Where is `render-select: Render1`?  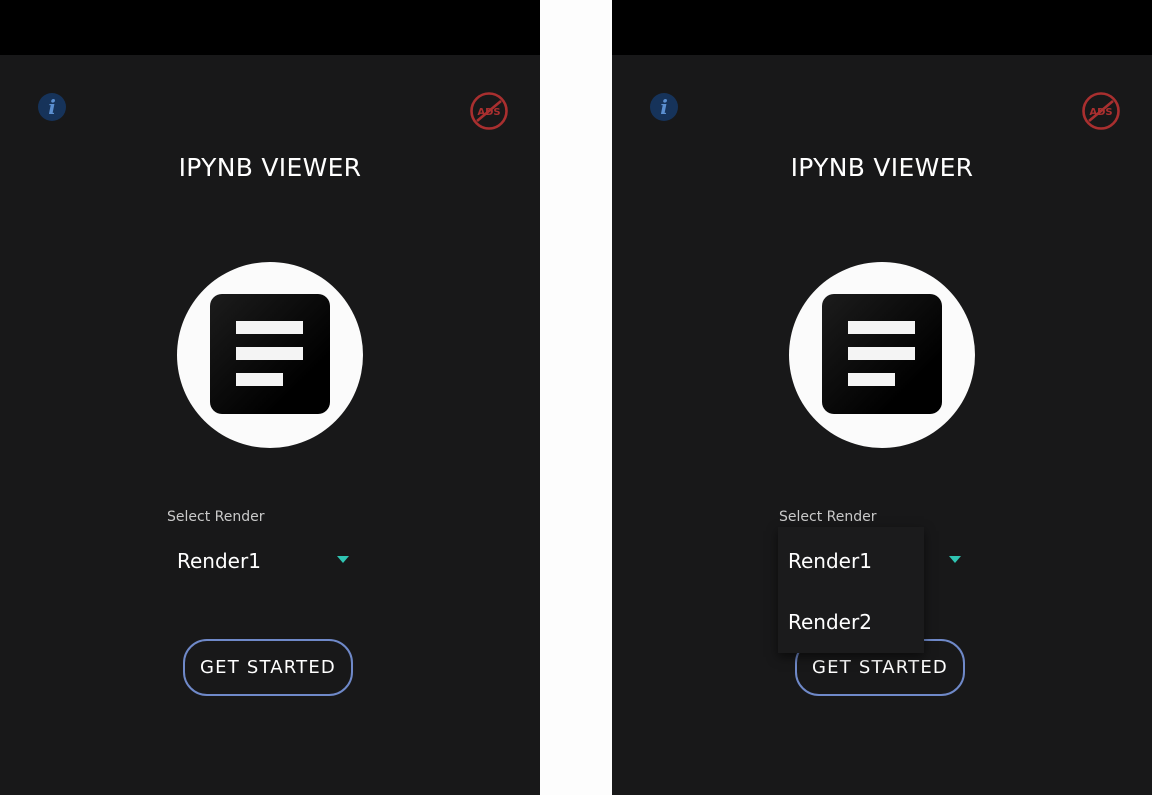 render-select: Render1 is located at coordinates (262, 560).